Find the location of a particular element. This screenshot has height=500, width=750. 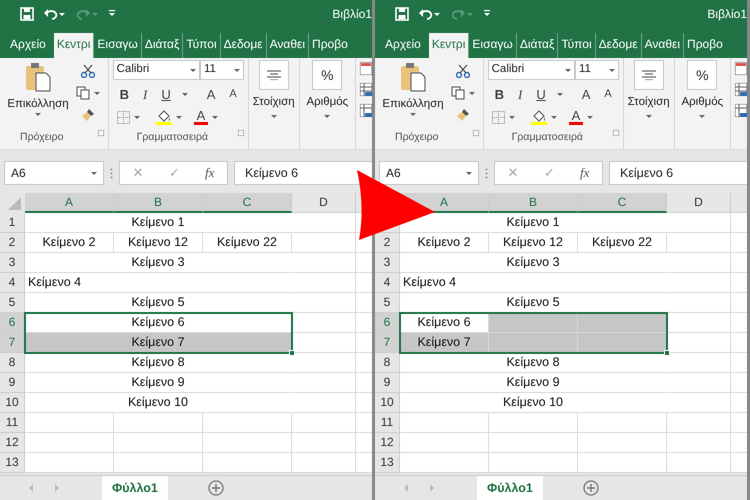

table-cell: Κείμενο 9 is located at coordinates (533, 383).